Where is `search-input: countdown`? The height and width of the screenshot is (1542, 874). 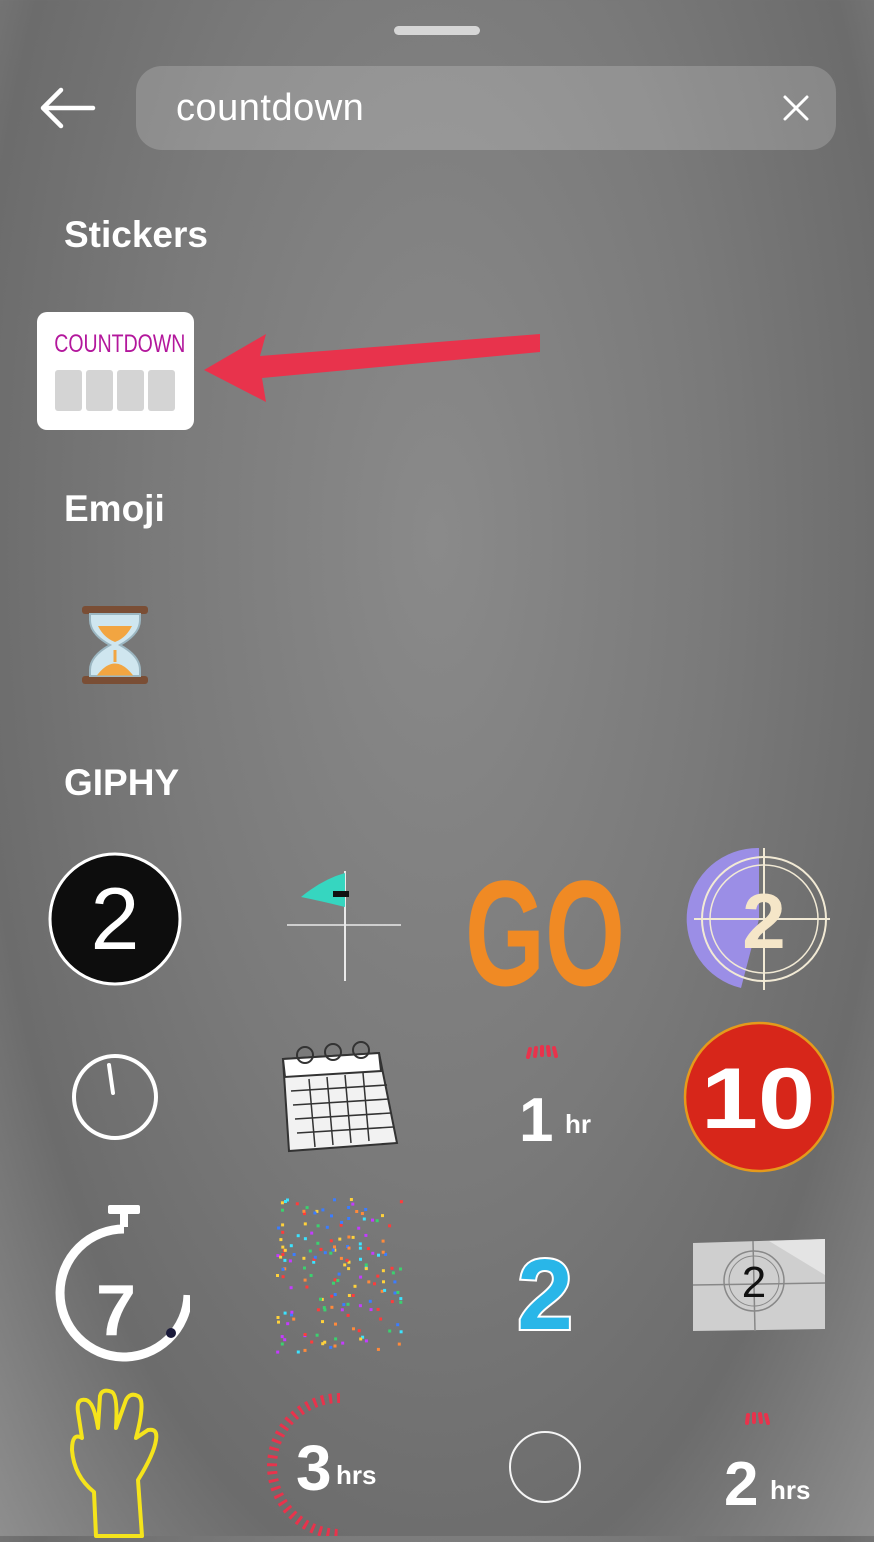
search-input: countdown is located at coordinates (466, 108).